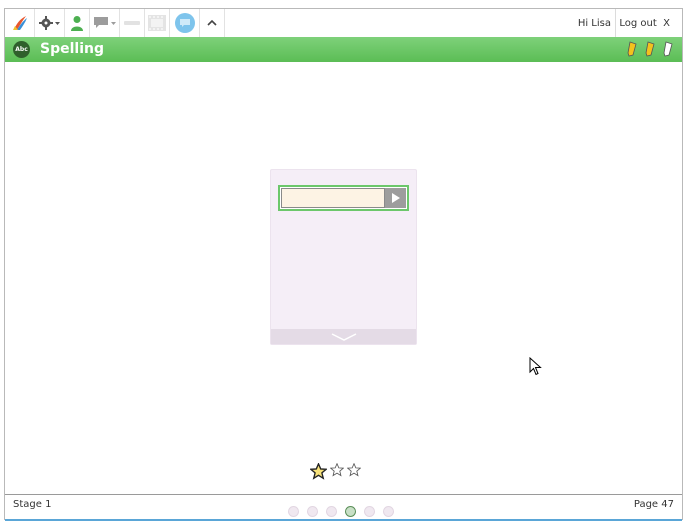 The image size is (688, 528). I want to click on spelling-panel, so click(343, 257).